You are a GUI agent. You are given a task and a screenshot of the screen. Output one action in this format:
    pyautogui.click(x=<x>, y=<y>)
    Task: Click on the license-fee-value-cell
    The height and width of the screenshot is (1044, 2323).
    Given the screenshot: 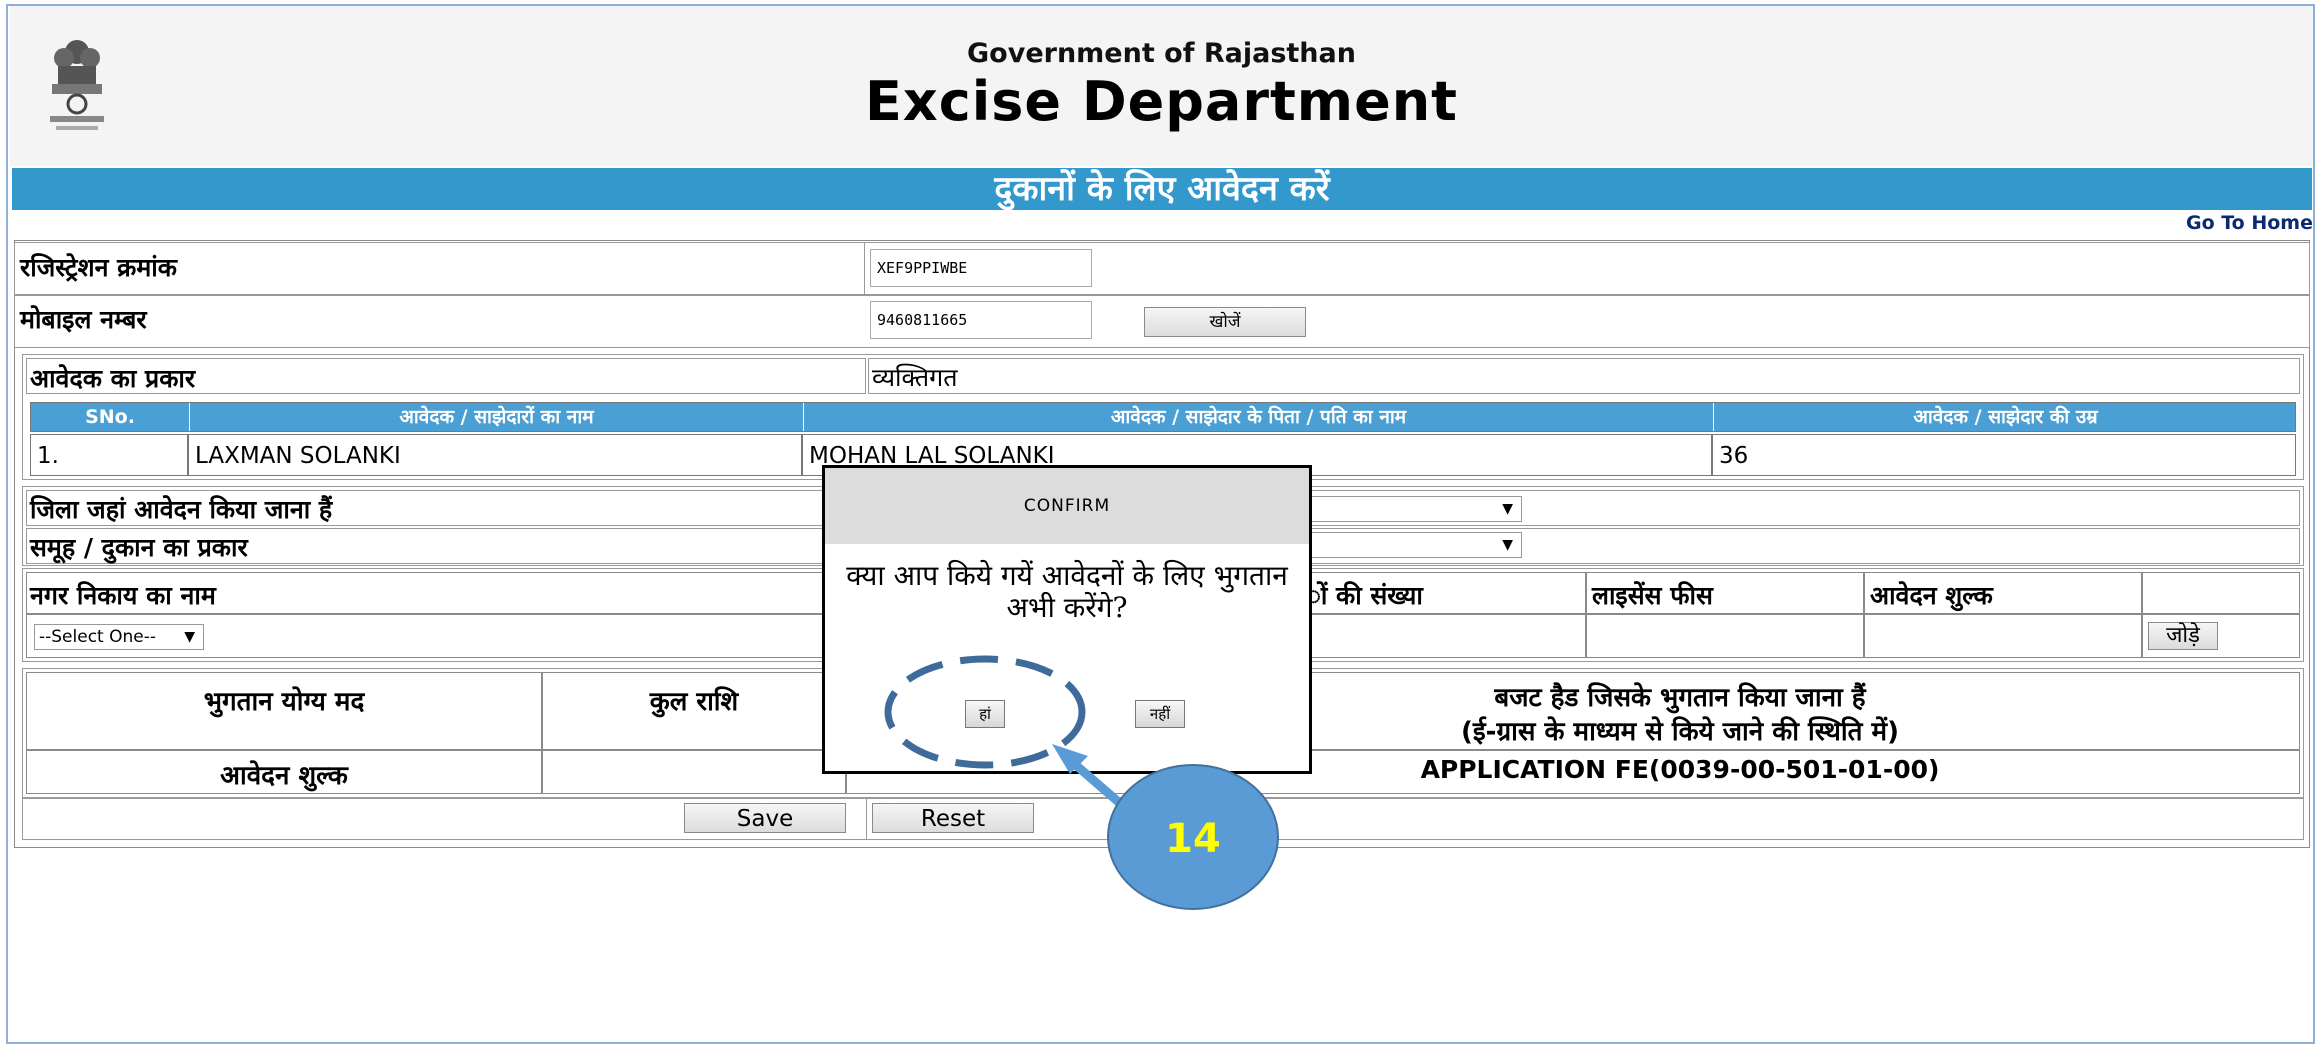 What is the action you would take?
    pyautogui.click(x=1725, y=636)
    